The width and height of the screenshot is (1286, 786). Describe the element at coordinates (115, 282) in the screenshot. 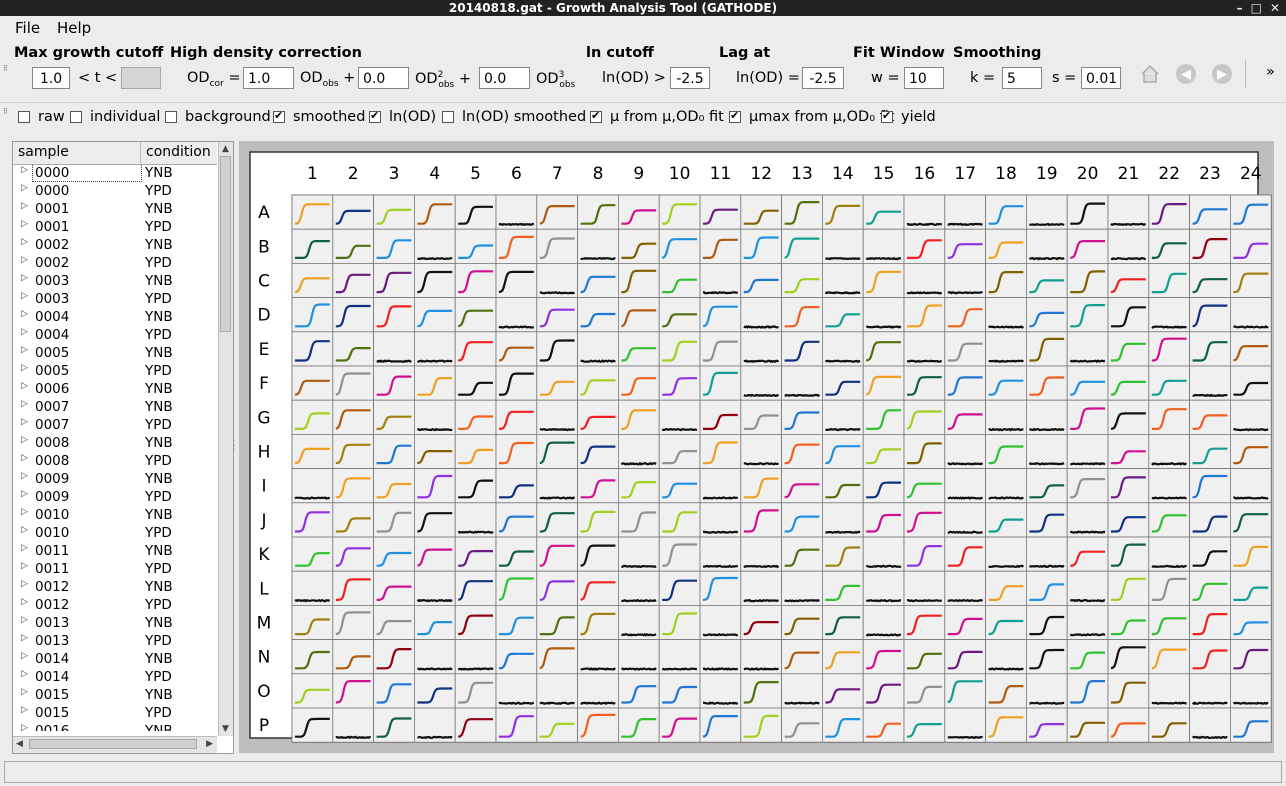

I see `table-row: ▷ 0003 YNB` at that location.